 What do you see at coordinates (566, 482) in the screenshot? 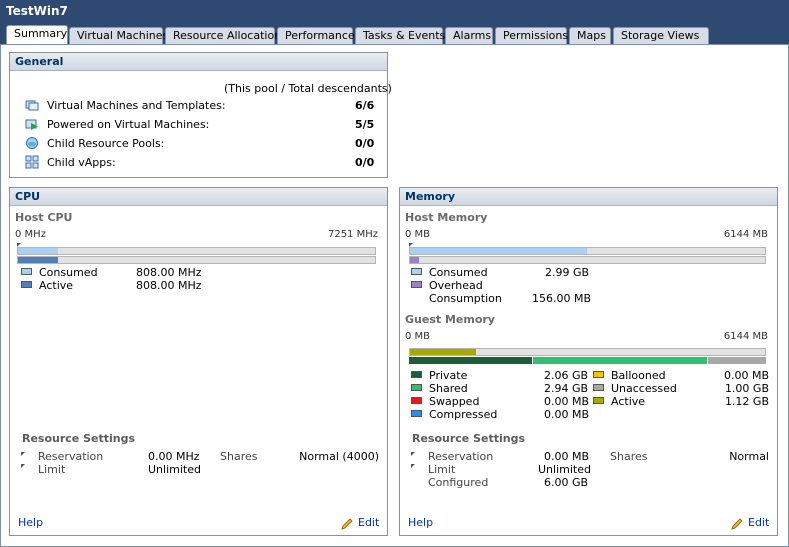
I see `memory-configured-value: 6.00 GB` at bounding box center [566, 482].